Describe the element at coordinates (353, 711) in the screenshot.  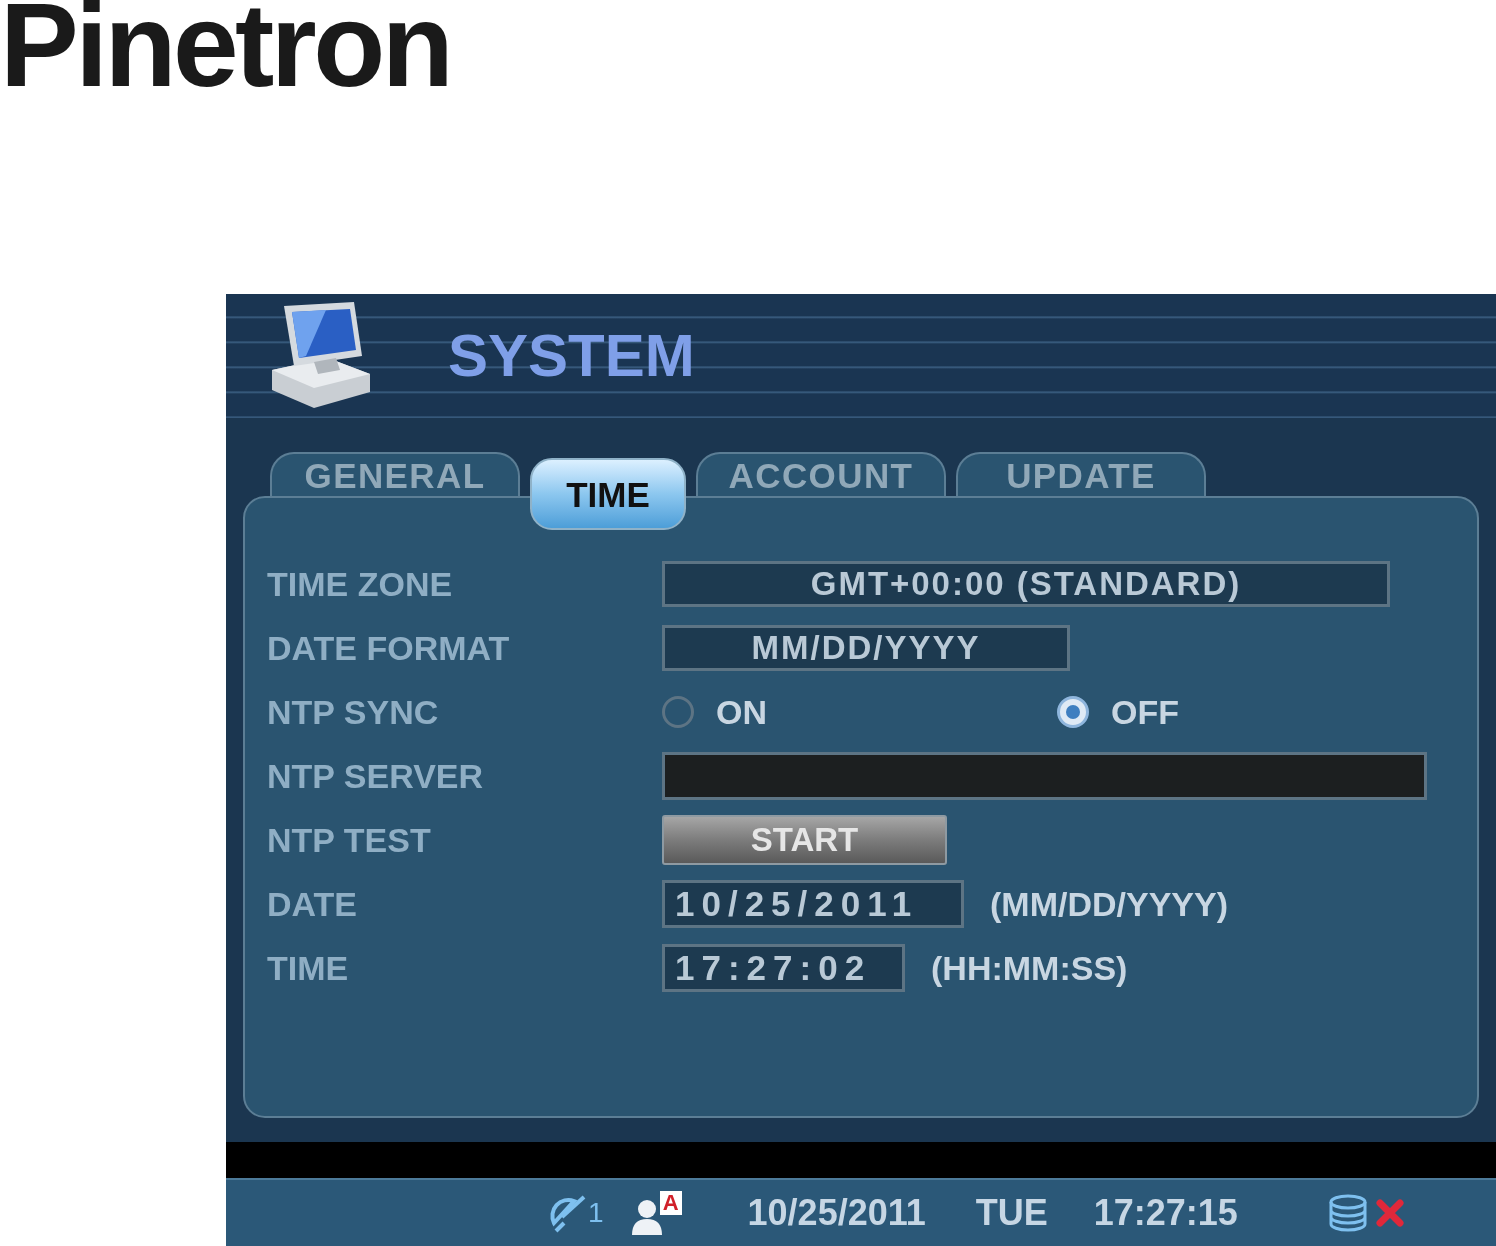
I see `setting-label: NTP SYNC` at that location.